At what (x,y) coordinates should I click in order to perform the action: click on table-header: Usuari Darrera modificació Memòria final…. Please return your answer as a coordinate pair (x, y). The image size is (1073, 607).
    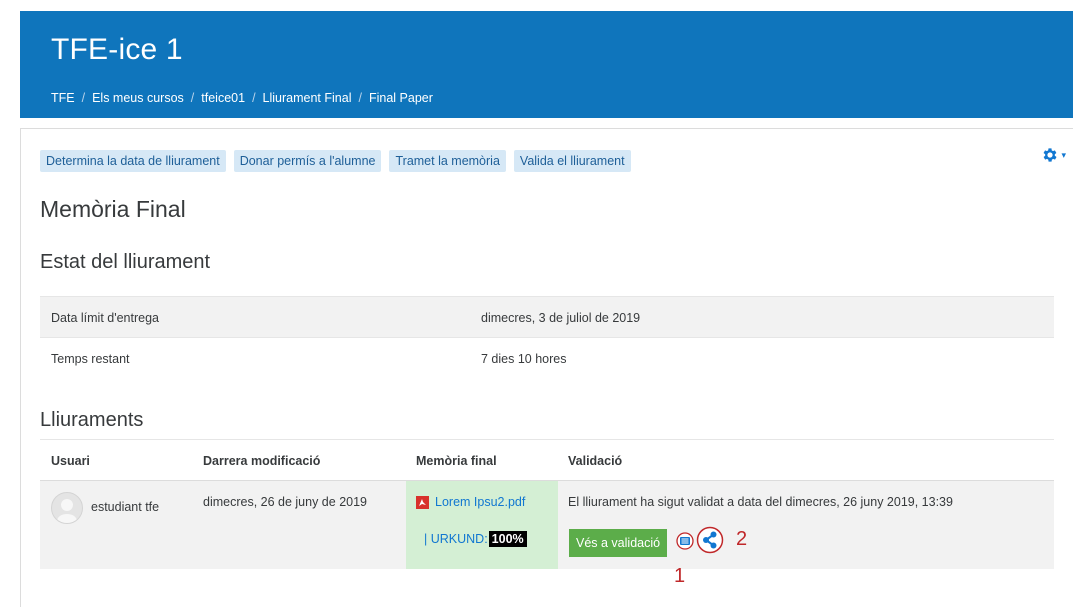
    Looking at the image, I should click on (547, 459).